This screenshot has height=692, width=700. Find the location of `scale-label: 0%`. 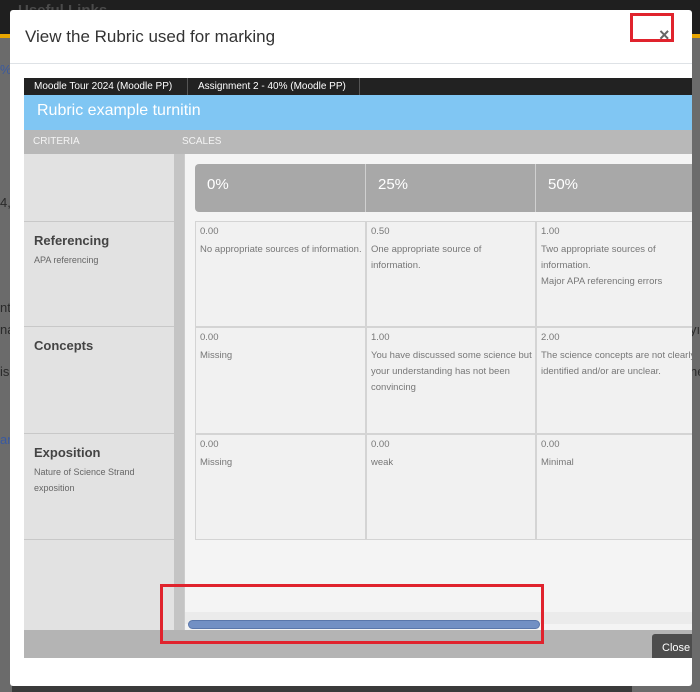

scale-label: 0% is located at coordinates (218, 184).